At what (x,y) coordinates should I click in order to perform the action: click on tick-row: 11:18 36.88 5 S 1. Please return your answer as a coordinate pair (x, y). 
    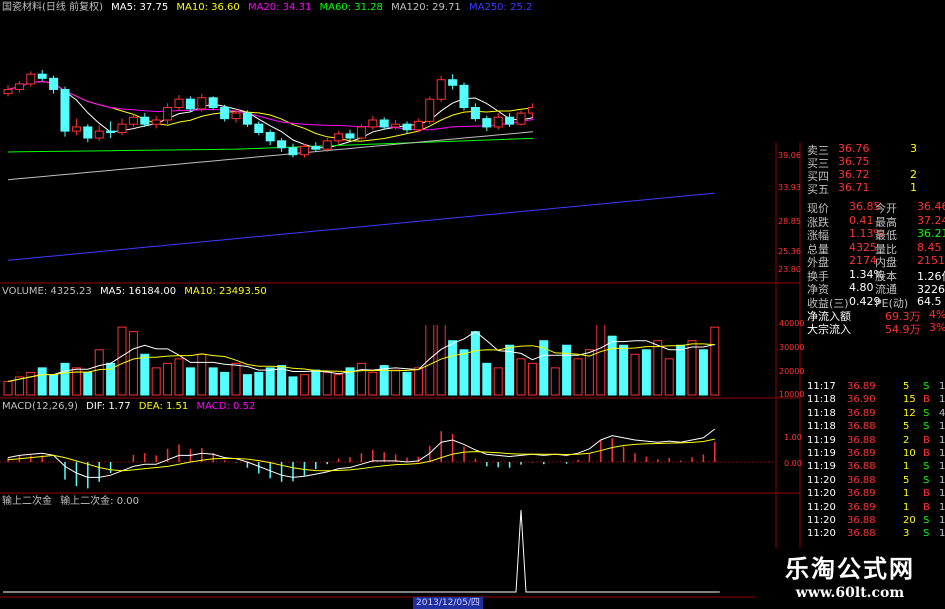
    Looking at the image, I should click on (875, 427).